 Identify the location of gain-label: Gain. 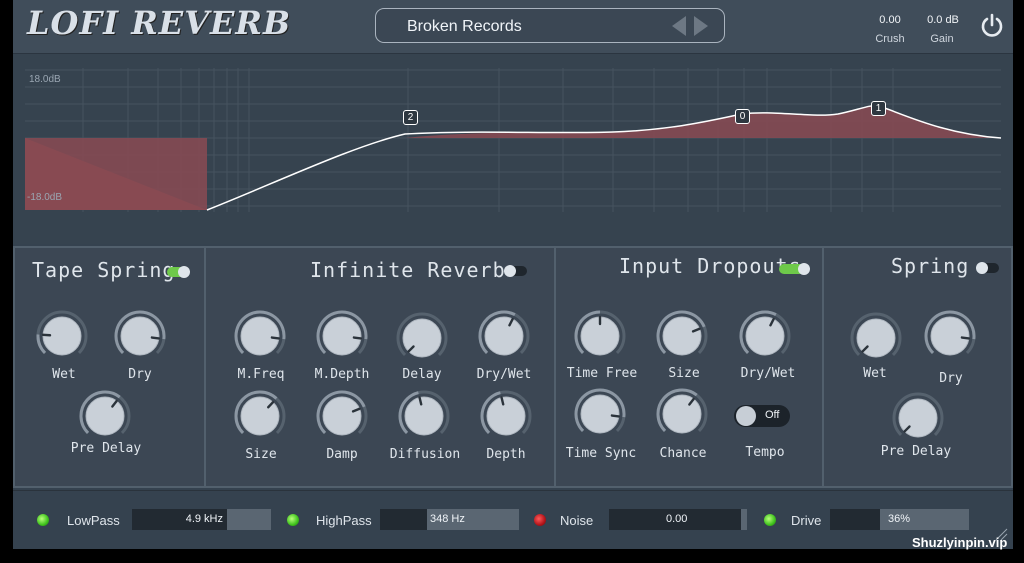
(942, 39).